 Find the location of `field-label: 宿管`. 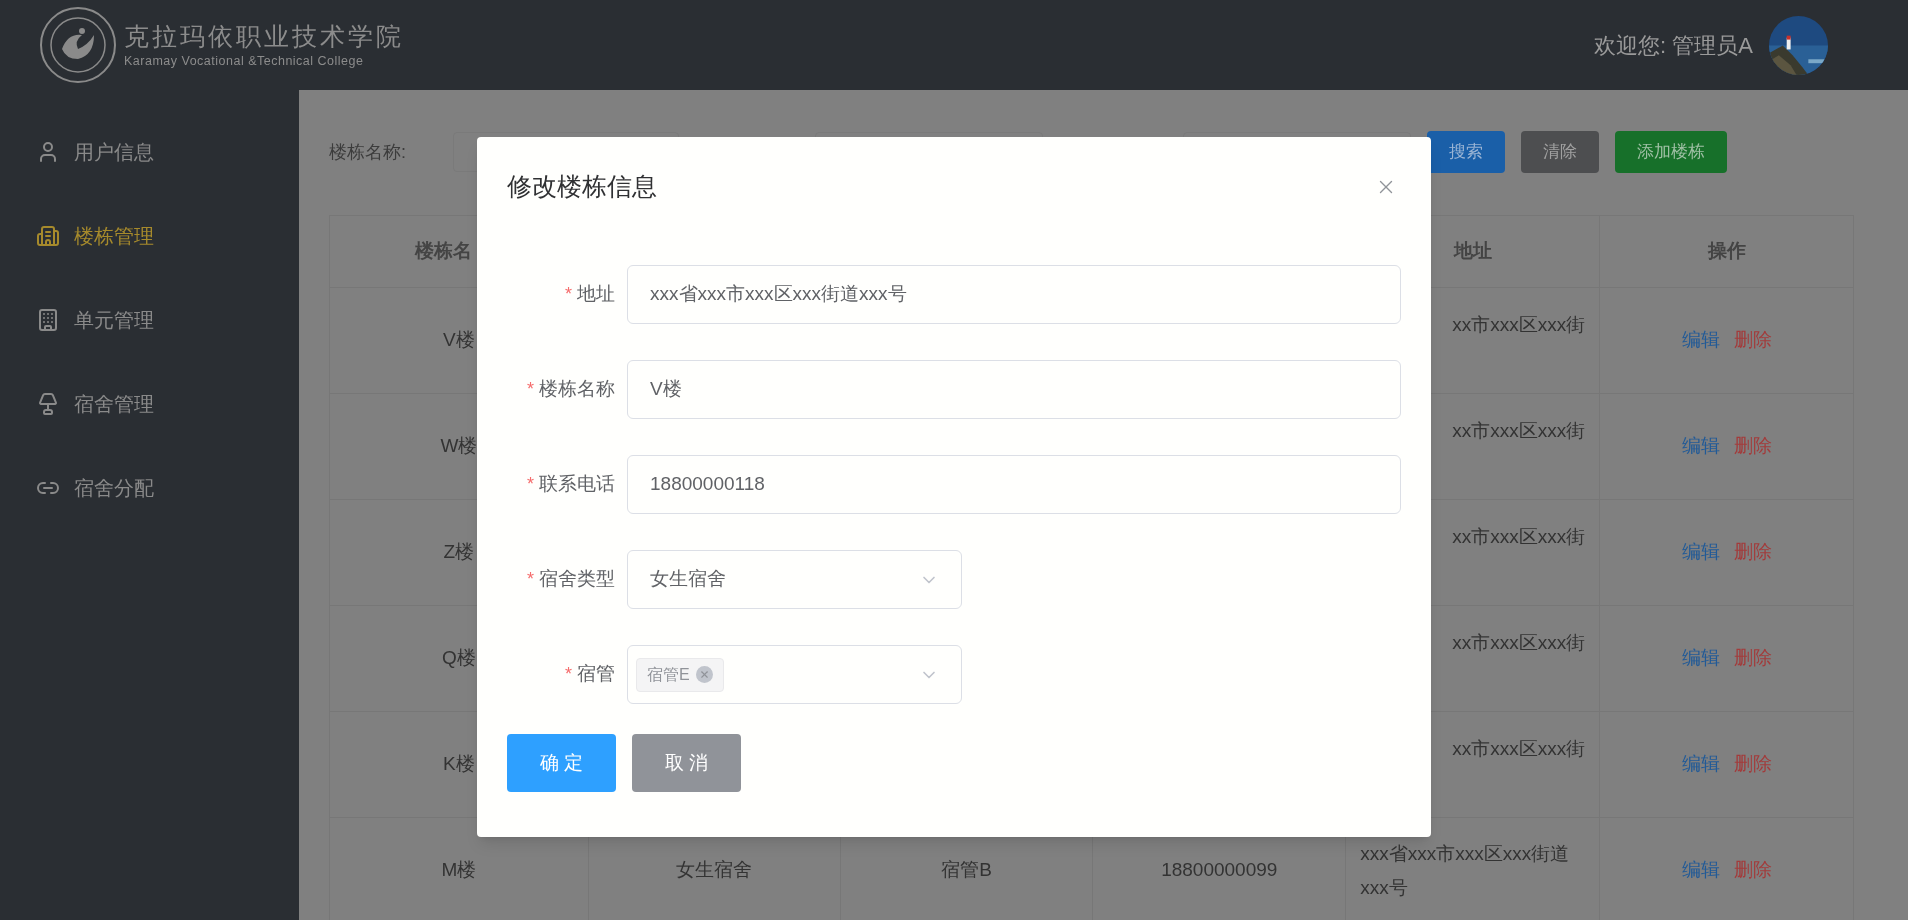

field-label: 宿管 is located at coordinates (596, 674).